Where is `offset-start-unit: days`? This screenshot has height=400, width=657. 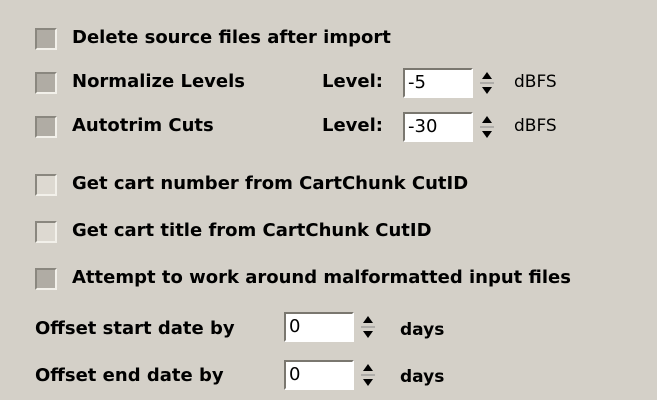
offset-start-unit: days is located at coordinates (422, 330).